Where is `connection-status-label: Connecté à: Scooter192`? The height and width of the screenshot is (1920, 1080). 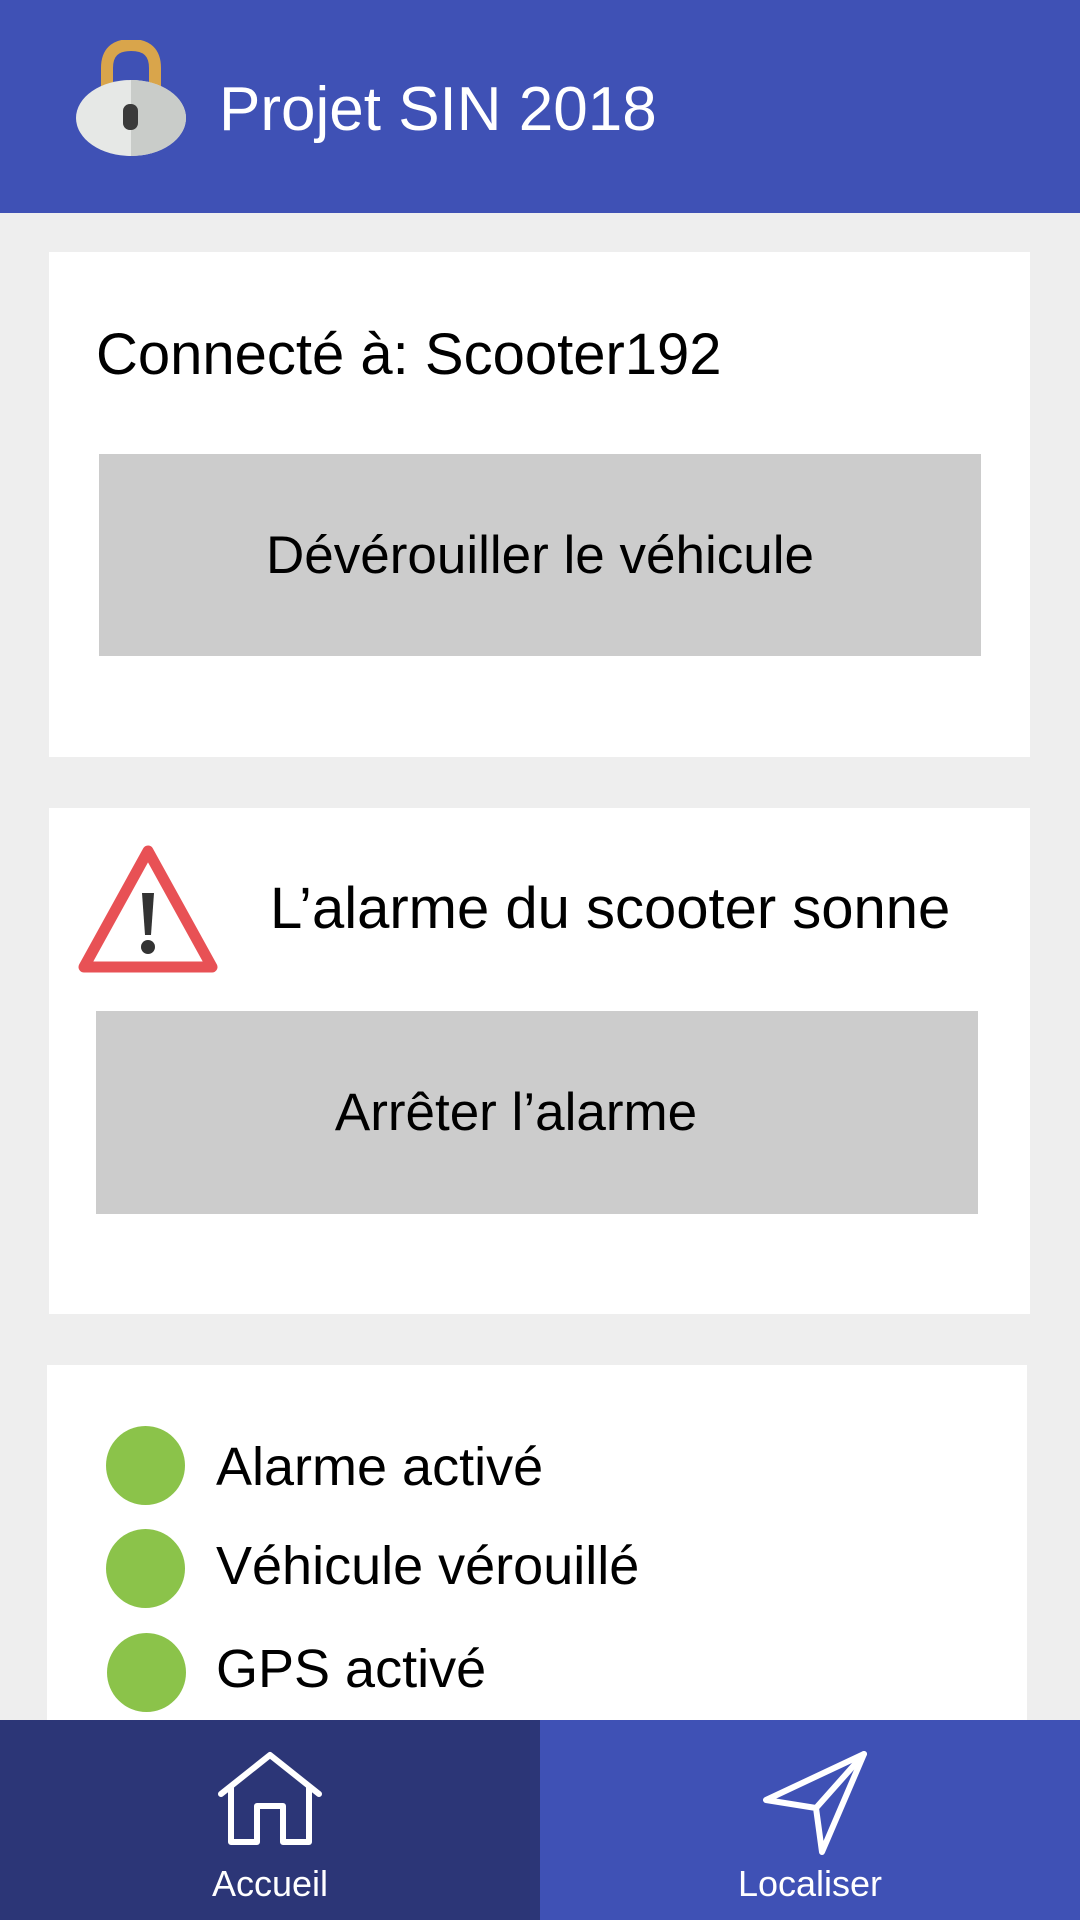 connection-status-label: Connecté à: Scooter192 is located at coordinates (409, 354).